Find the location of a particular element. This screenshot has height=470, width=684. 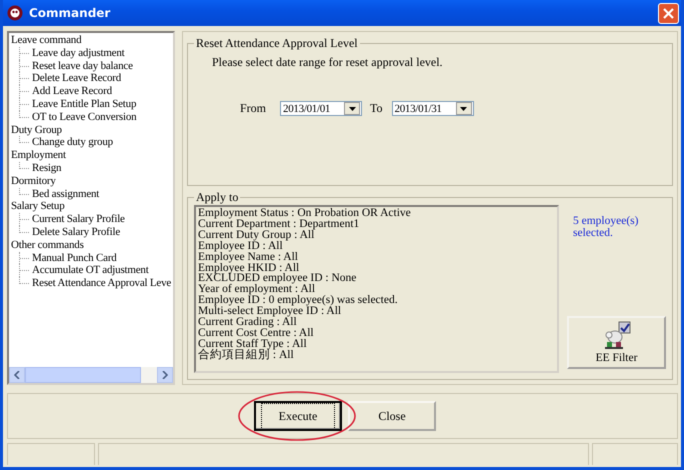

tree-item: Add Leave Record is located at coordinates (72, 91).